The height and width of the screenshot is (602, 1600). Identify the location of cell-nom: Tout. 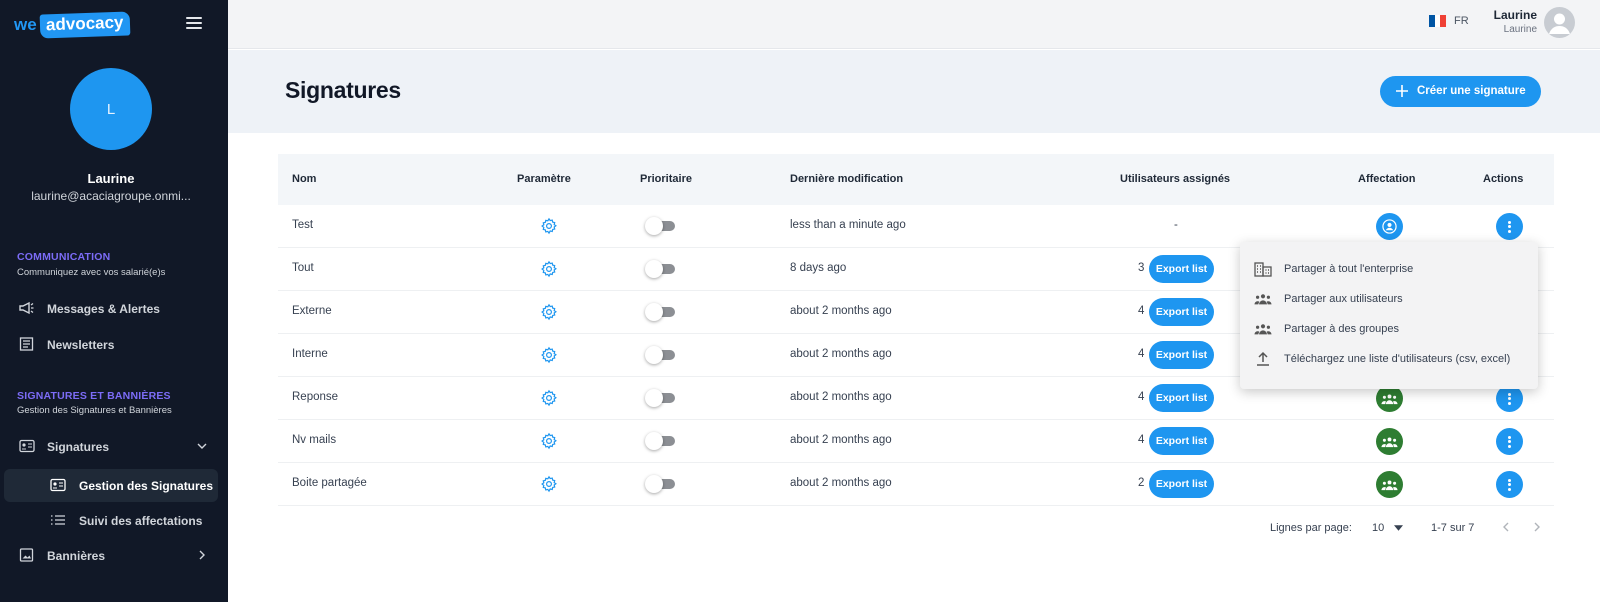
(303, 268).